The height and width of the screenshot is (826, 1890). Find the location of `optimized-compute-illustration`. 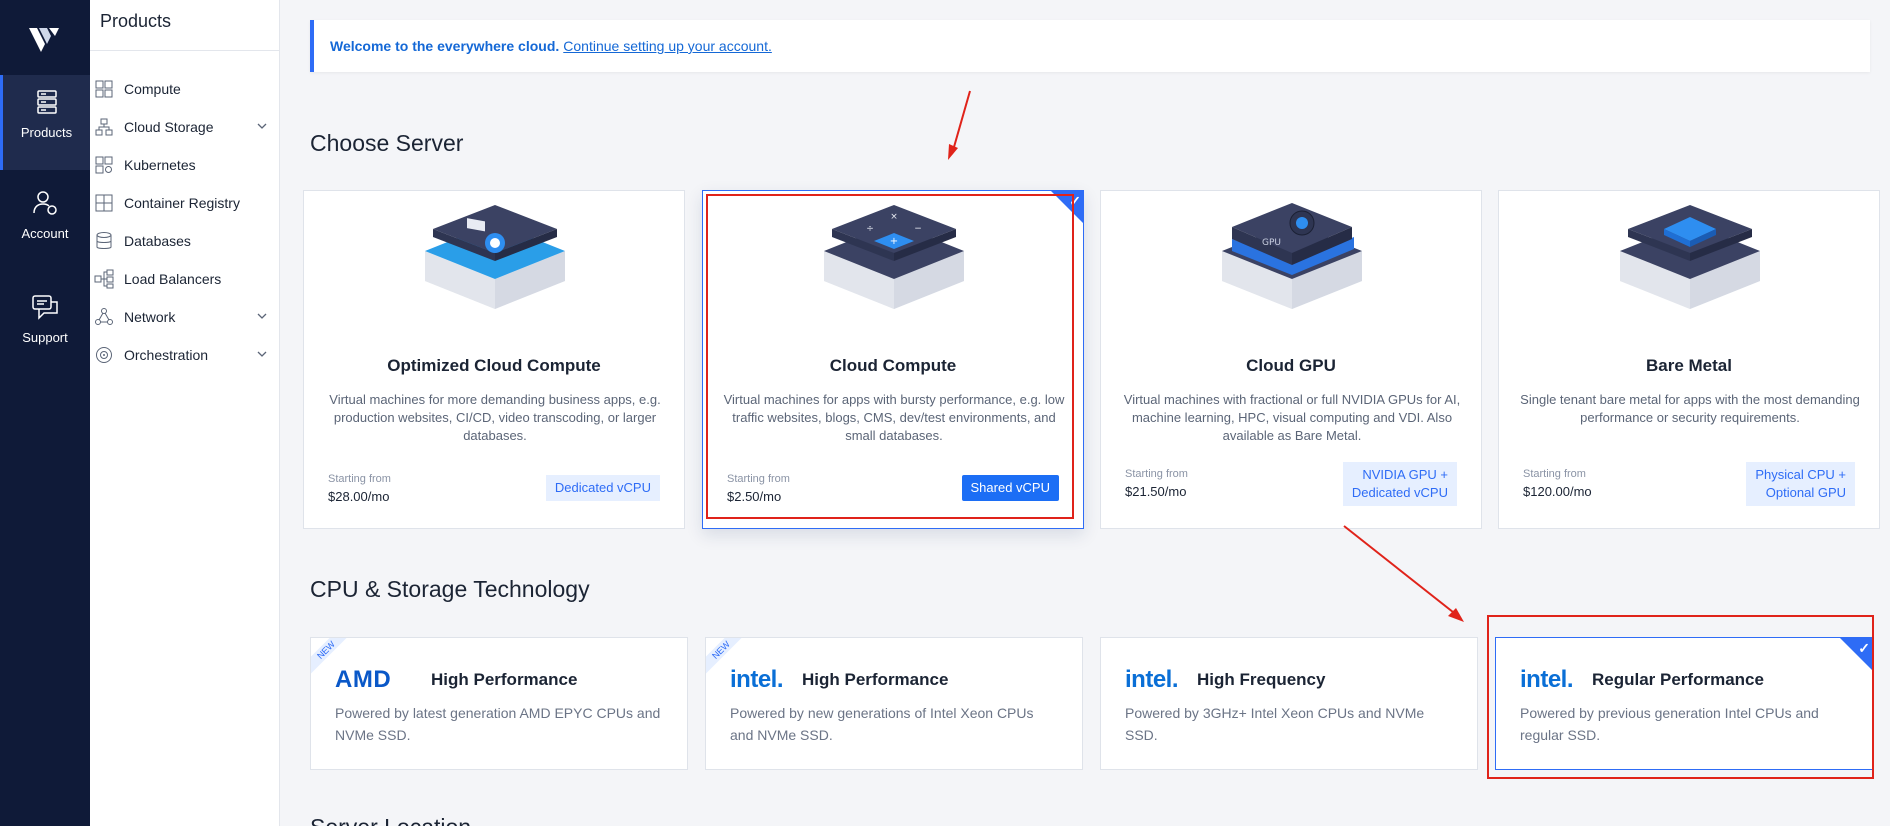

optimized-compute-illustration is located at coordinates (495, 257).